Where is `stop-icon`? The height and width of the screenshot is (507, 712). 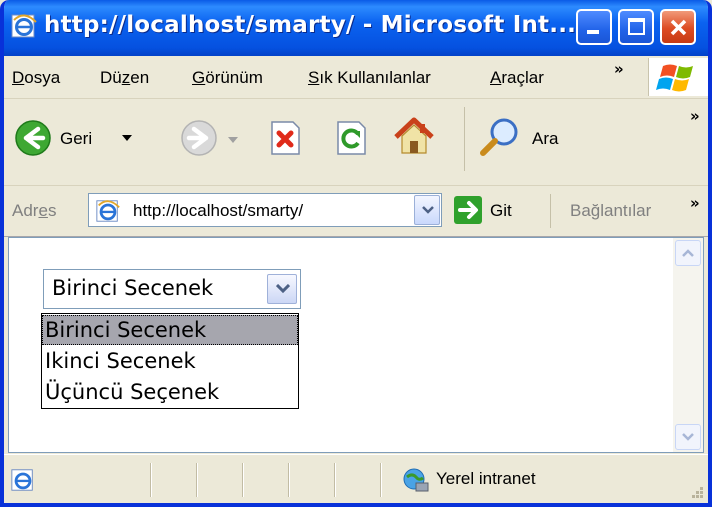 stop-icon is located at coordinates (285, 138).